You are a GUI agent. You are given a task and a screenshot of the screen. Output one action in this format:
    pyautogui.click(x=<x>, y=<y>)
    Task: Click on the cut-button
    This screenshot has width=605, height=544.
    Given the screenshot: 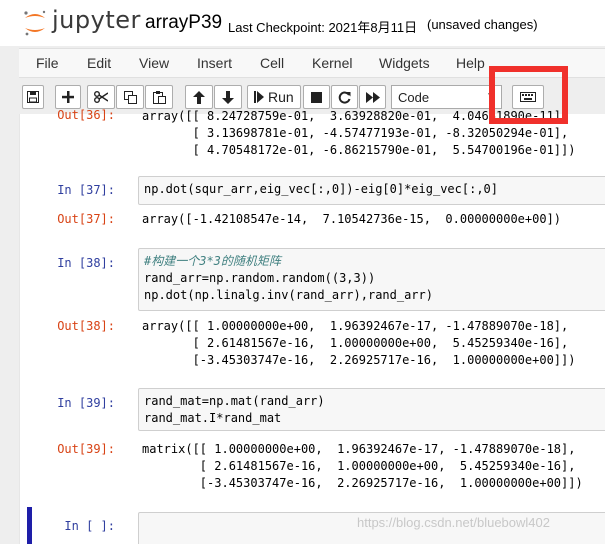 What is the action you would take?
    pyautogui.click(x=101, y=97)
    